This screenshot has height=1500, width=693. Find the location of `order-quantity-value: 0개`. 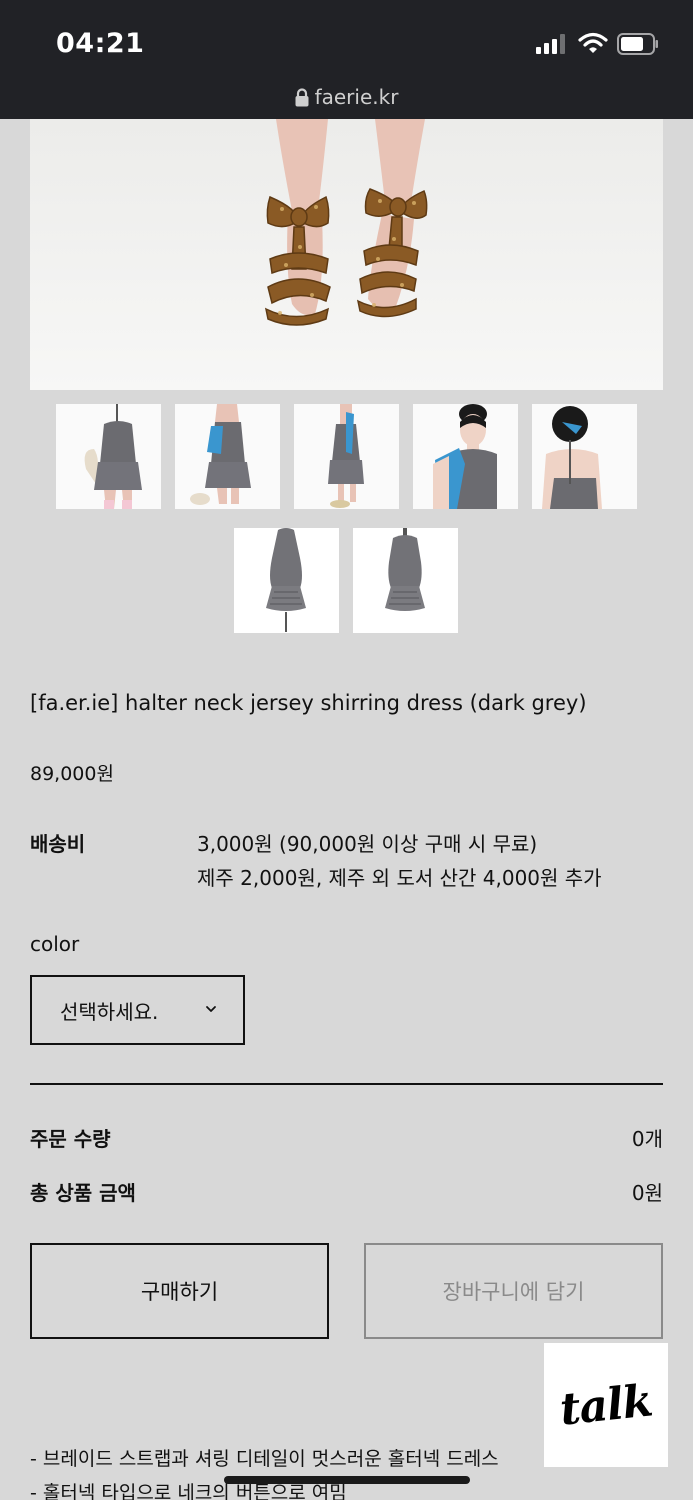

order-quantity-value: 0개 is located at coordinates (647, 1139).